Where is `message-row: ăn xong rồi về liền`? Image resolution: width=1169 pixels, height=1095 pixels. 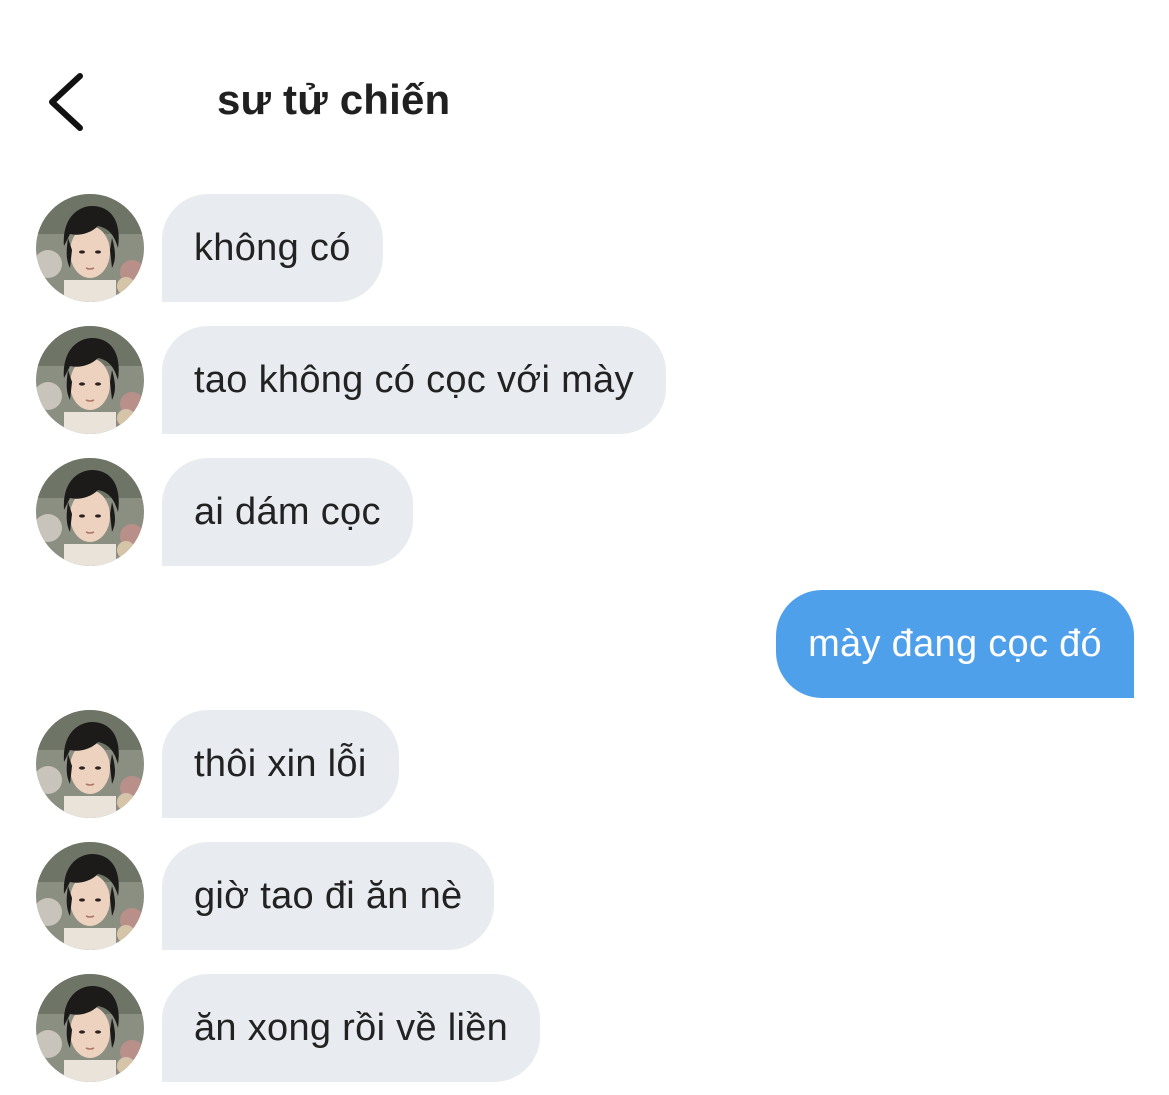 message-row: ăn xong rồi về liền is located at coordinates (584, 1028).